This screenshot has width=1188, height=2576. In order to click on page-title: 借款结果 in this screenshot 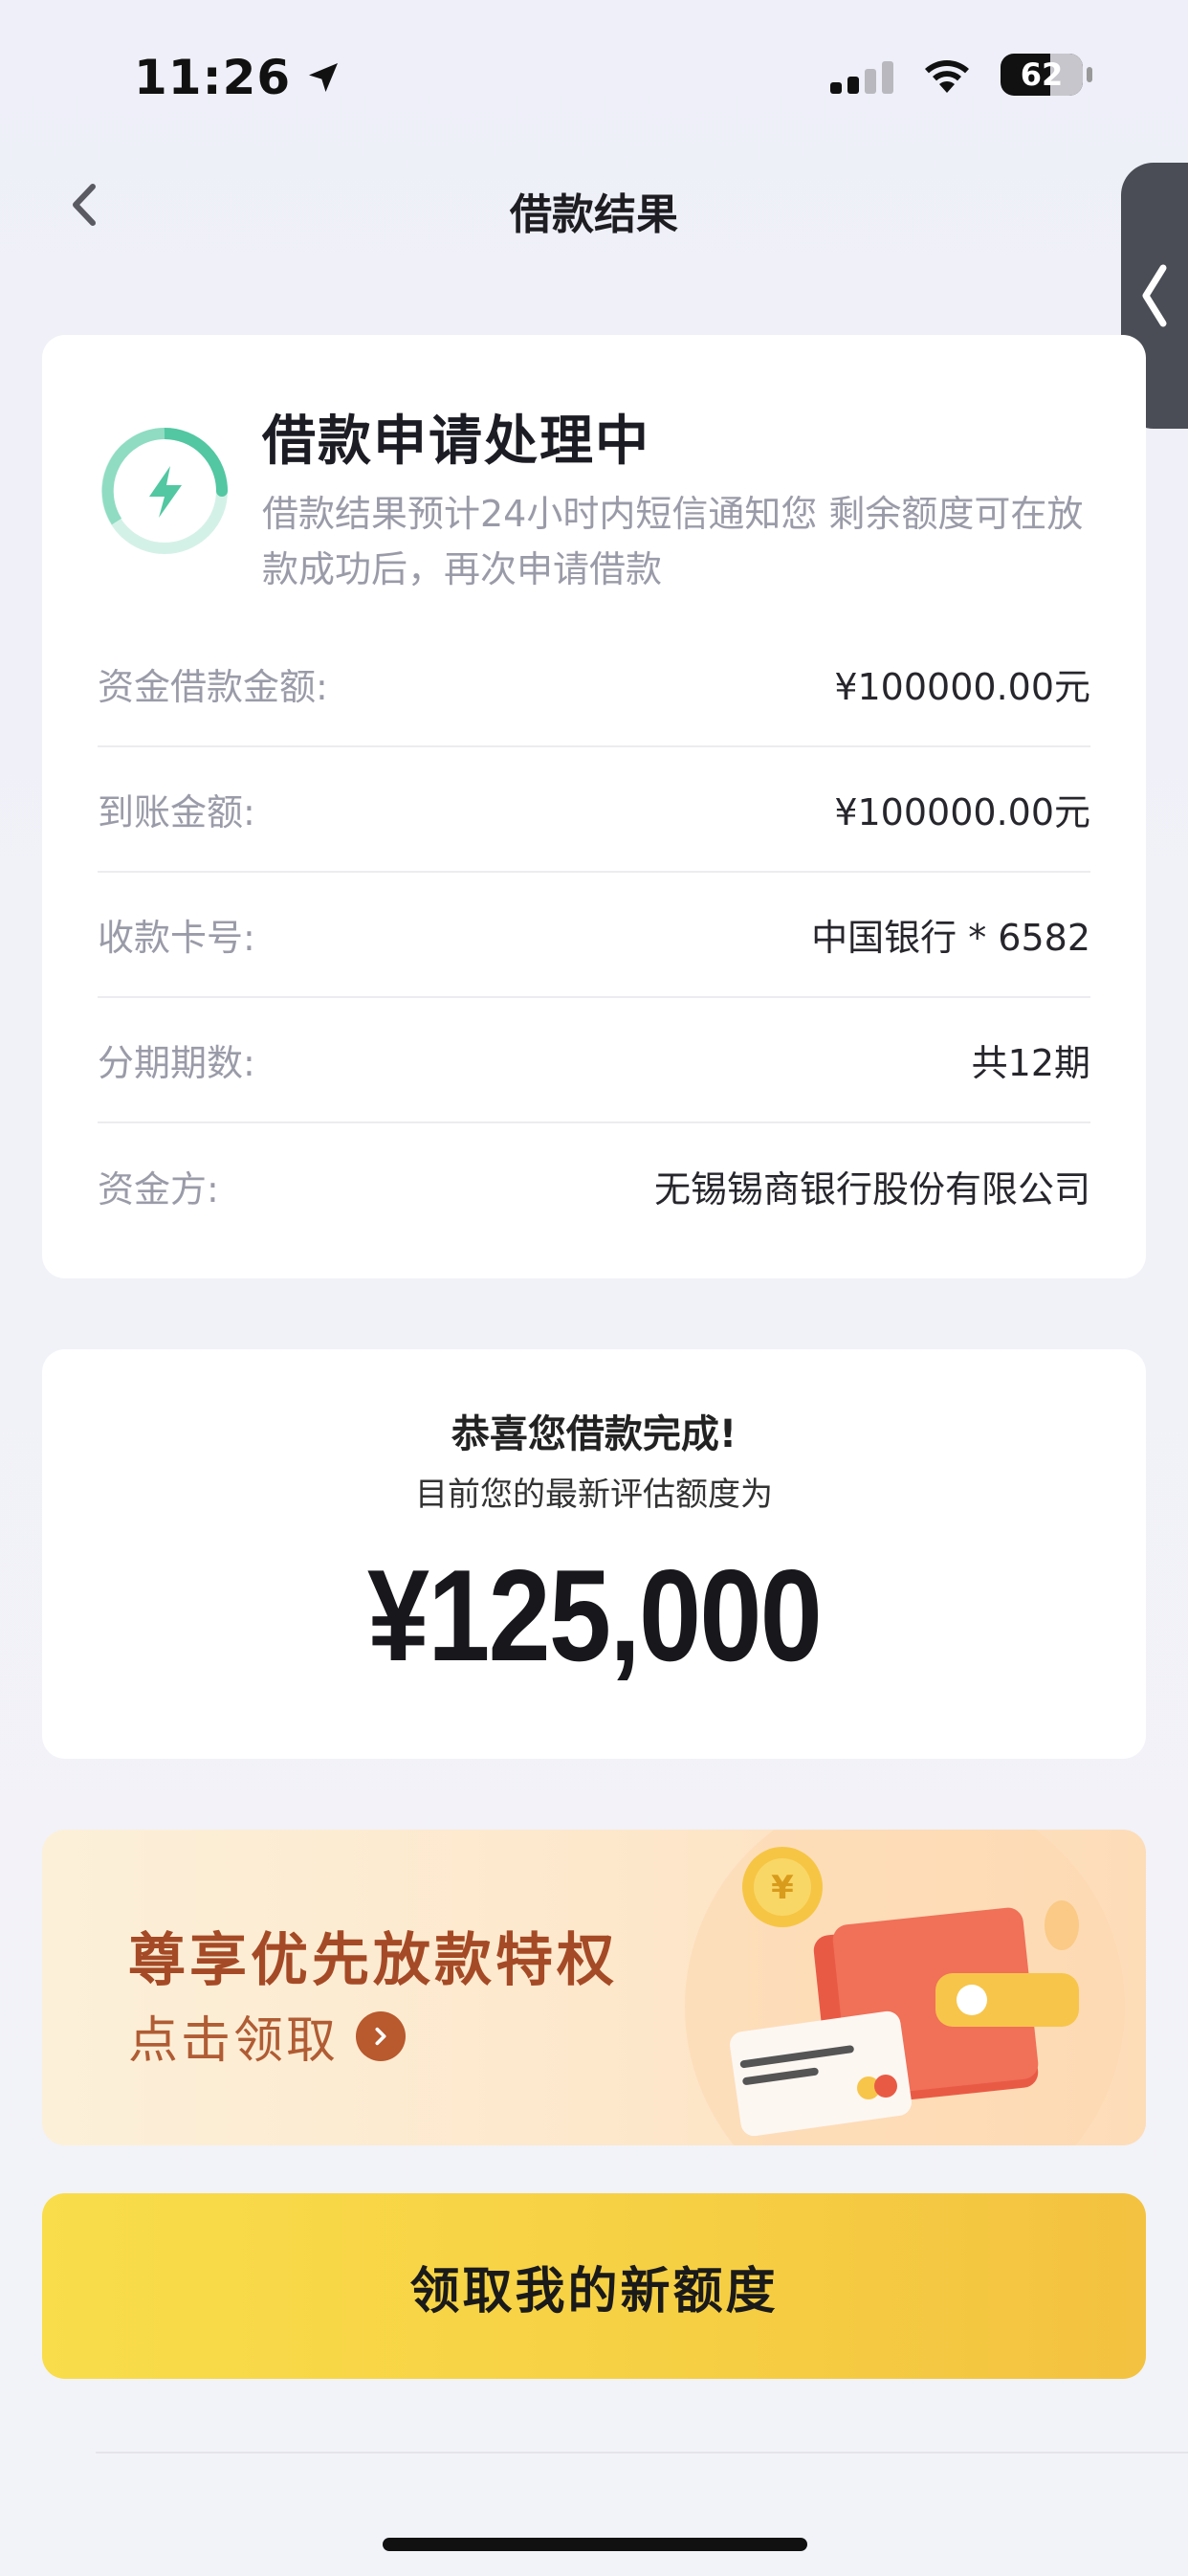, I will do `click(594, 214)`.